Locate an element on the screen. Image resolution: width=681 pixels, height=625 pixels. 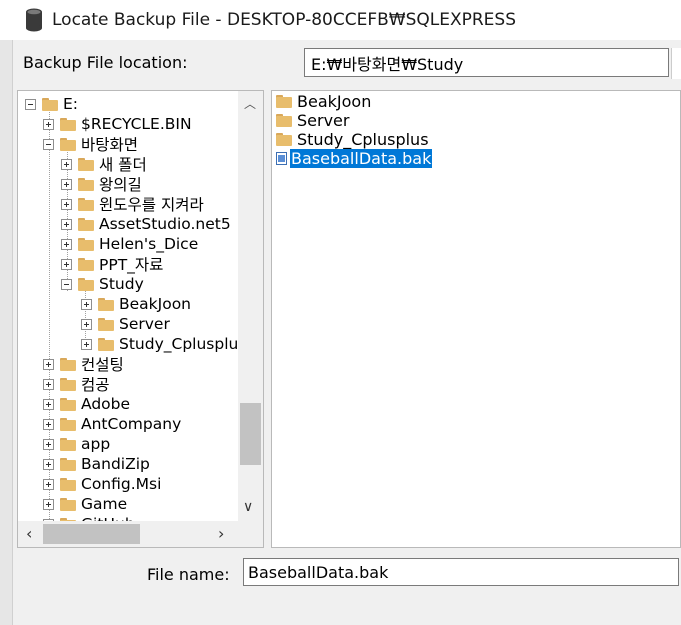
tree-item: Study_Cplusplus is located at coordinates (159, 344).